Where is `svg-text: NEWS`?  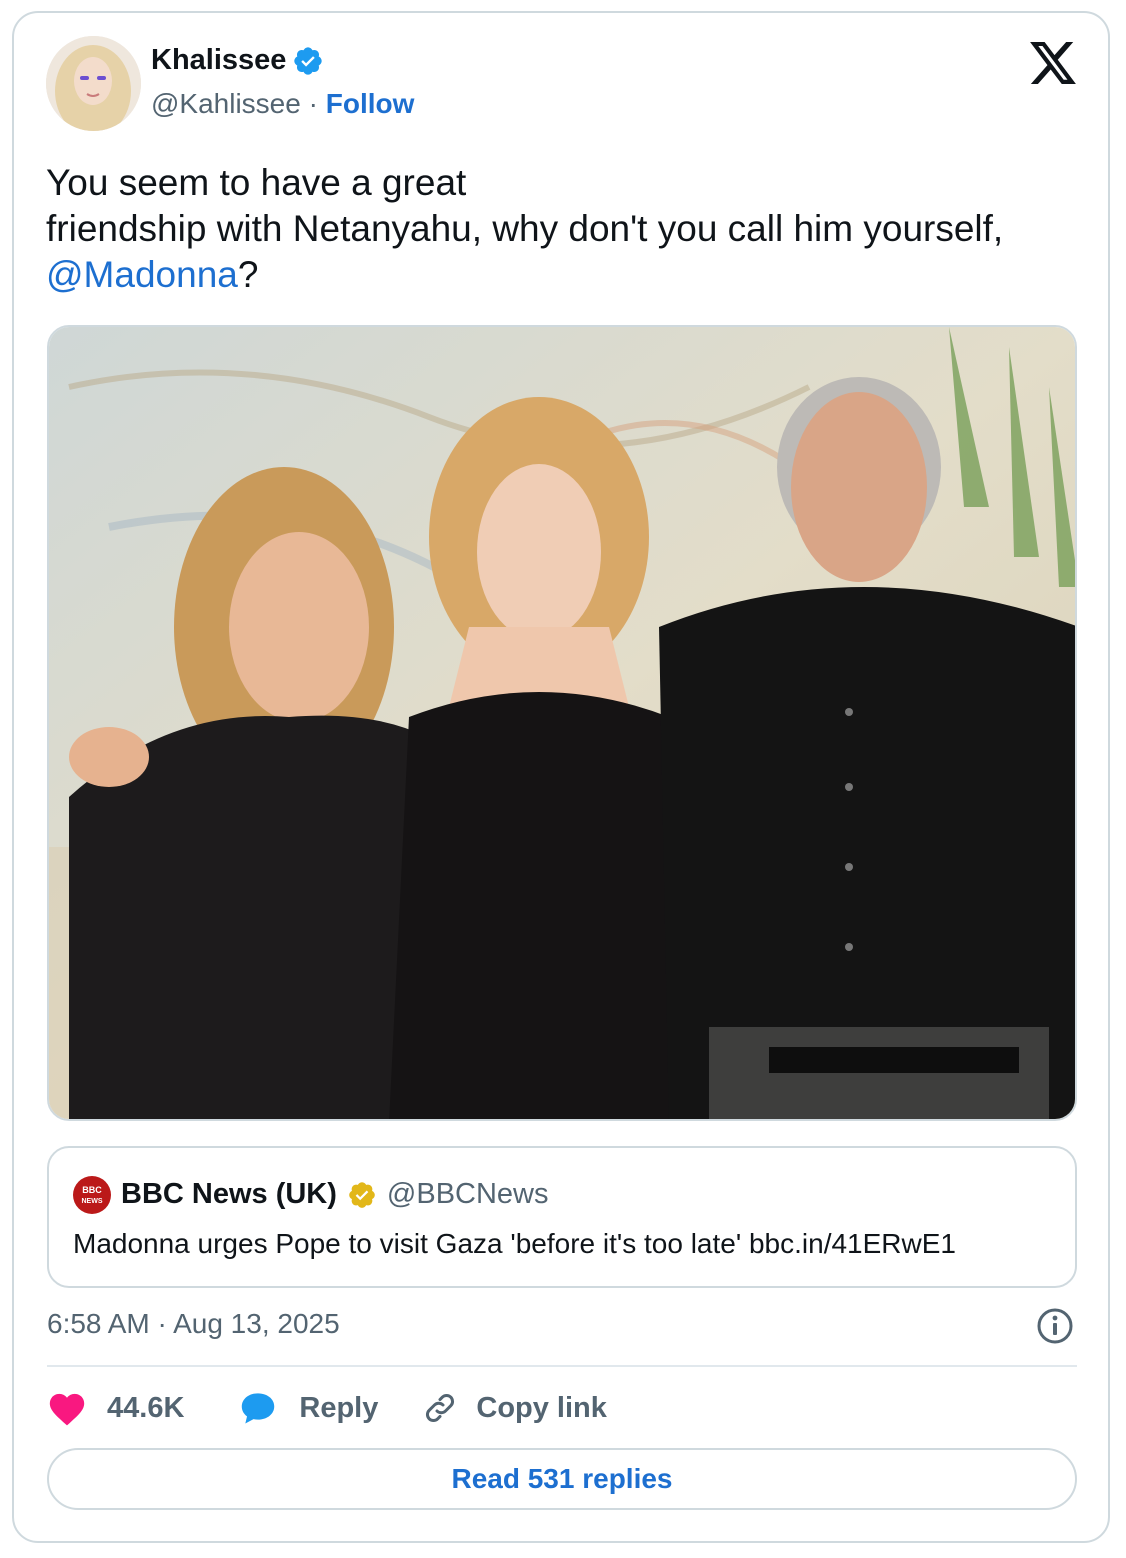
svg-text: NEWS is located at coordinates (92, 1201).